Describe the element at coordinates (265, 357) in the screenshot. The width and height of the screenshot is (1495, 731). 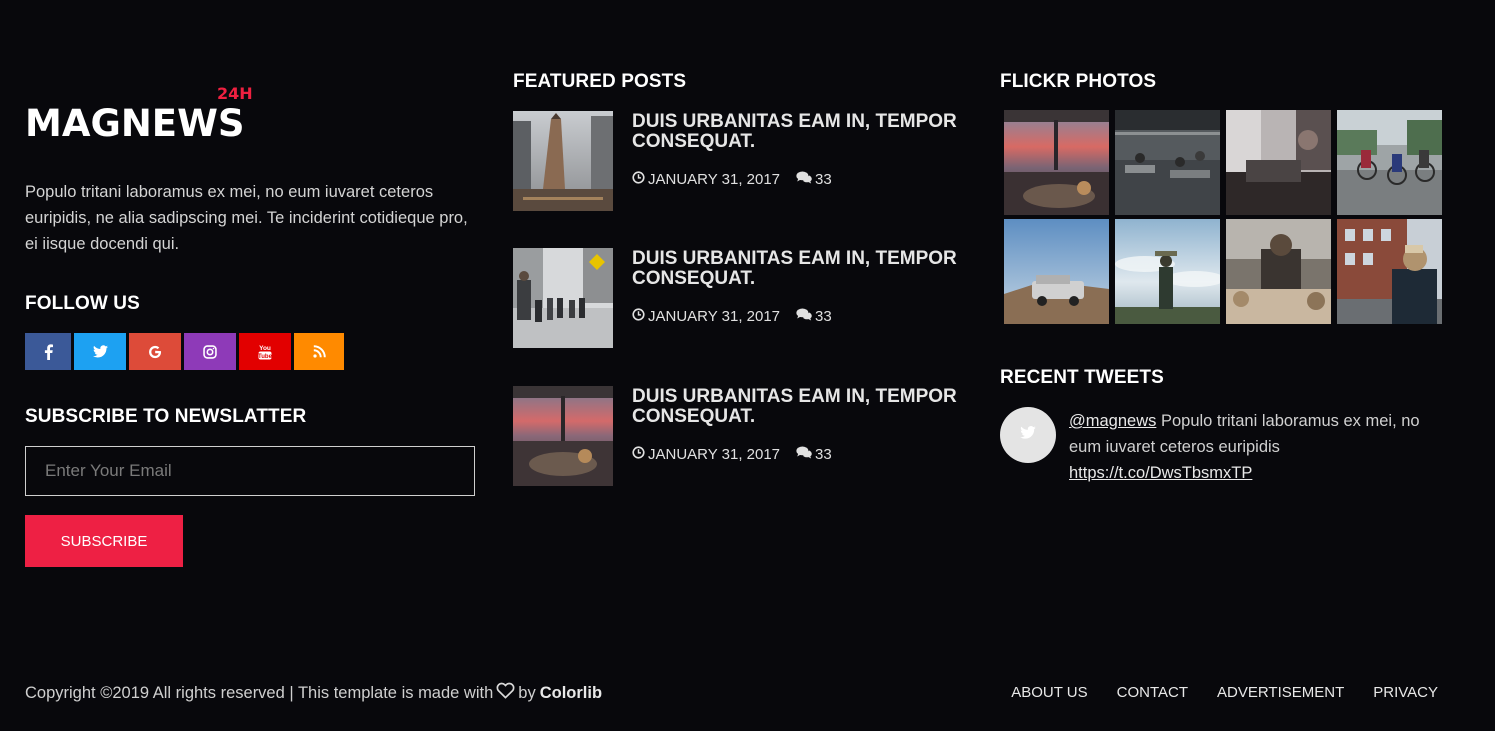
I see `svg-text: Tube` at that location.